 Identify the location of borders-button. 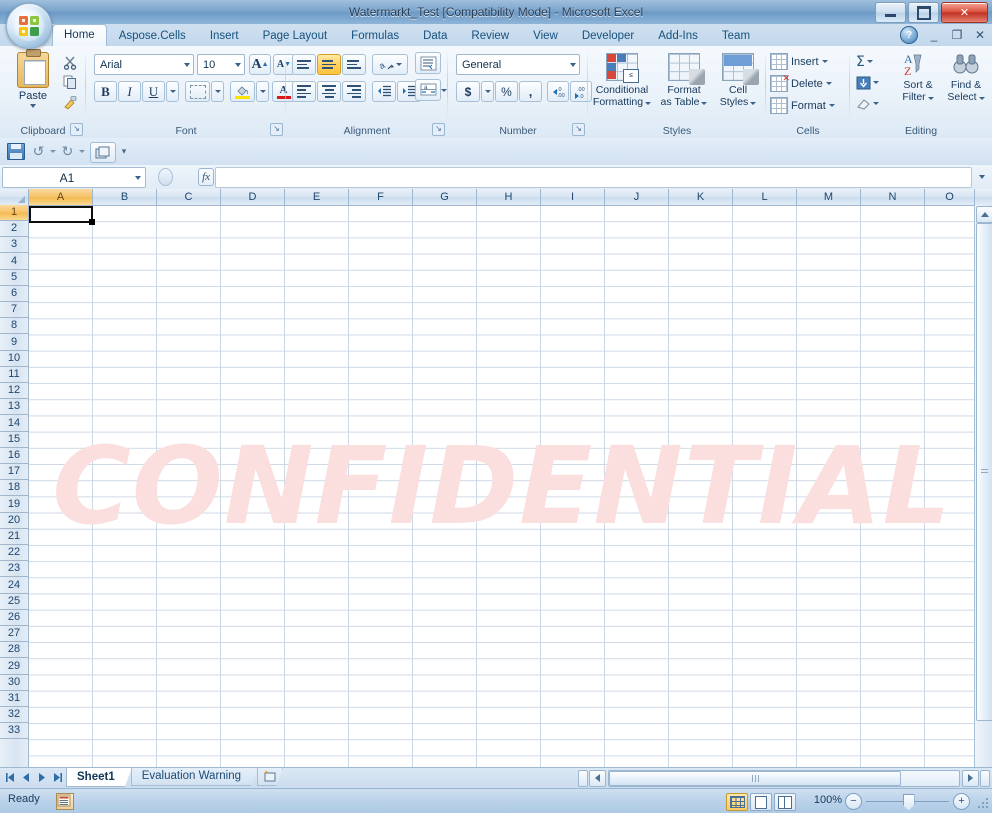
(197, 91).